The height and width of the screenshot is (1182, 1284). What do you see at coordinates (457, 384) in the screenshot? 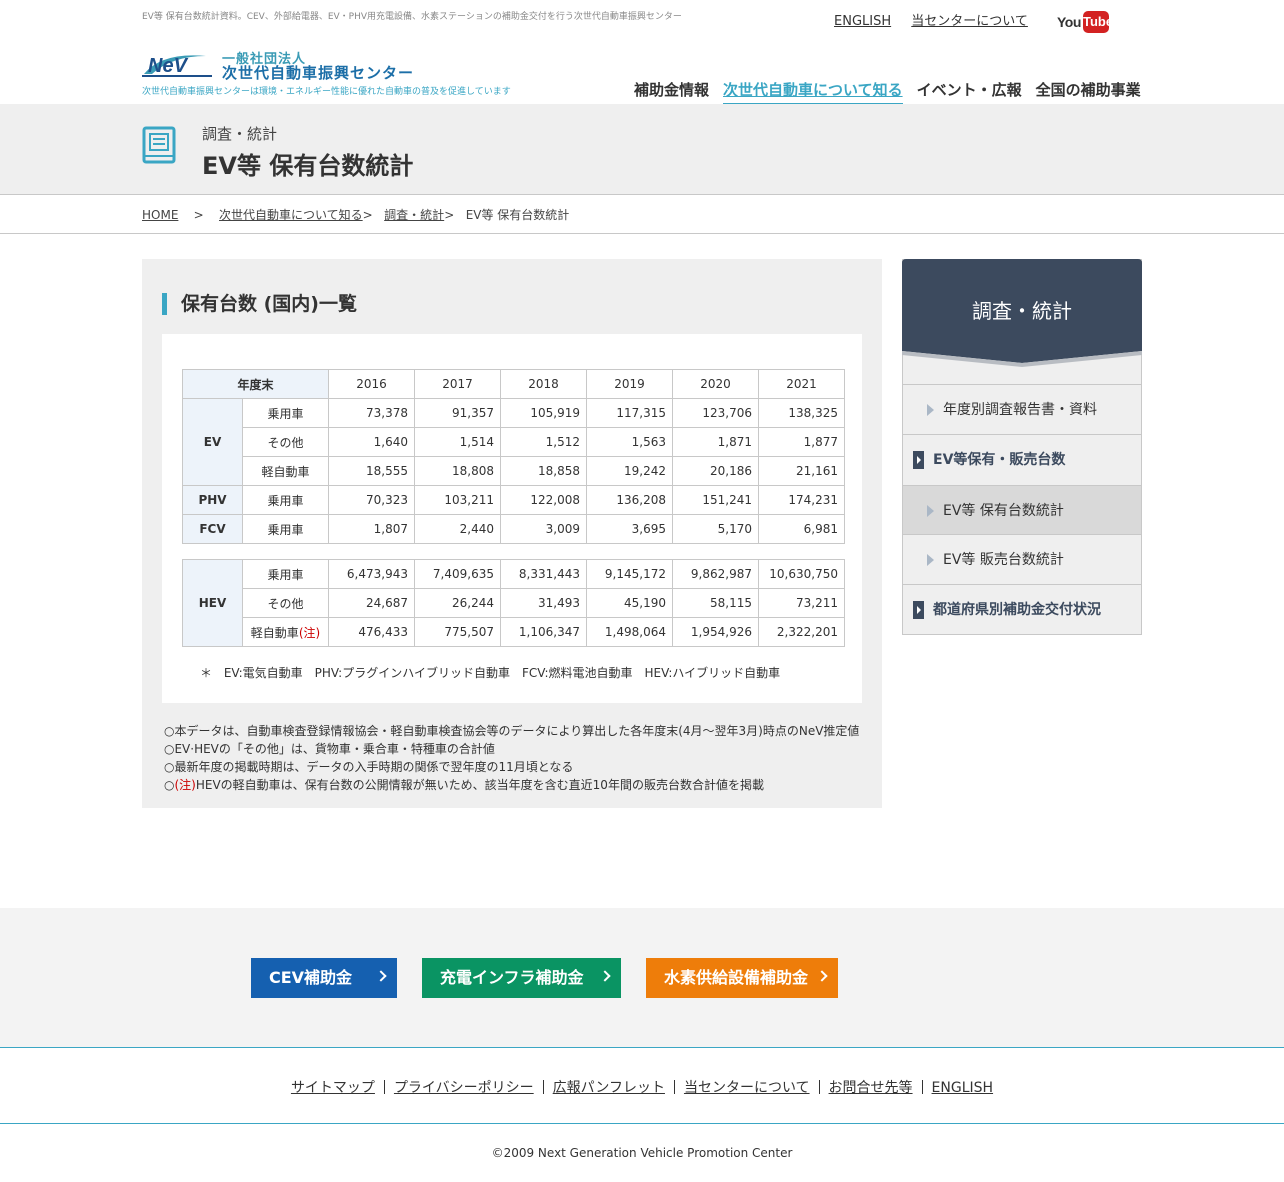
I see `year-header: 2017` at bounding box center [457, 384].